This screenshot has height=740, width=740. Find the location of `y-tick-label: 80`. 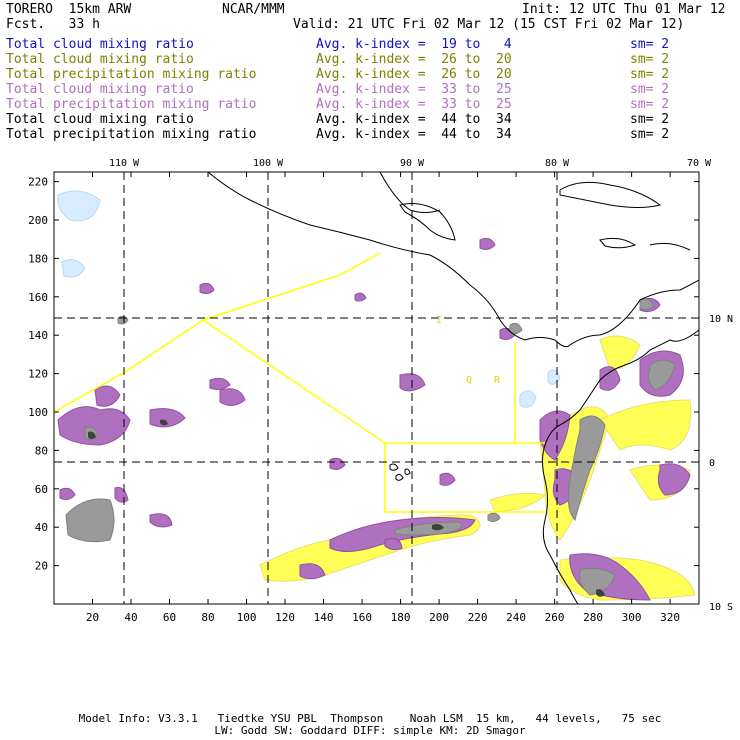

y-tick-label: 80 is located at coordinates (41, 450).